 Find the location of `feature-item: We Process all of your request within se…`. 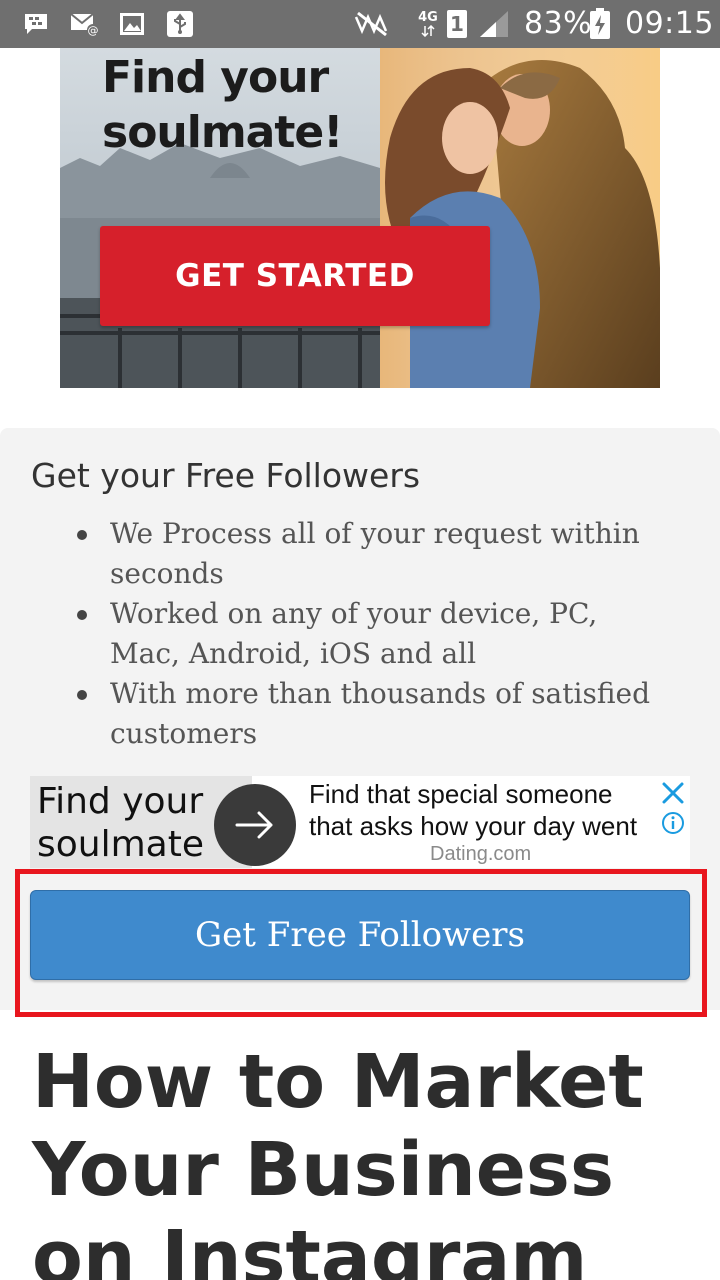

feature-item: We Process all of your request within se… is located at coordinates (373, 554).